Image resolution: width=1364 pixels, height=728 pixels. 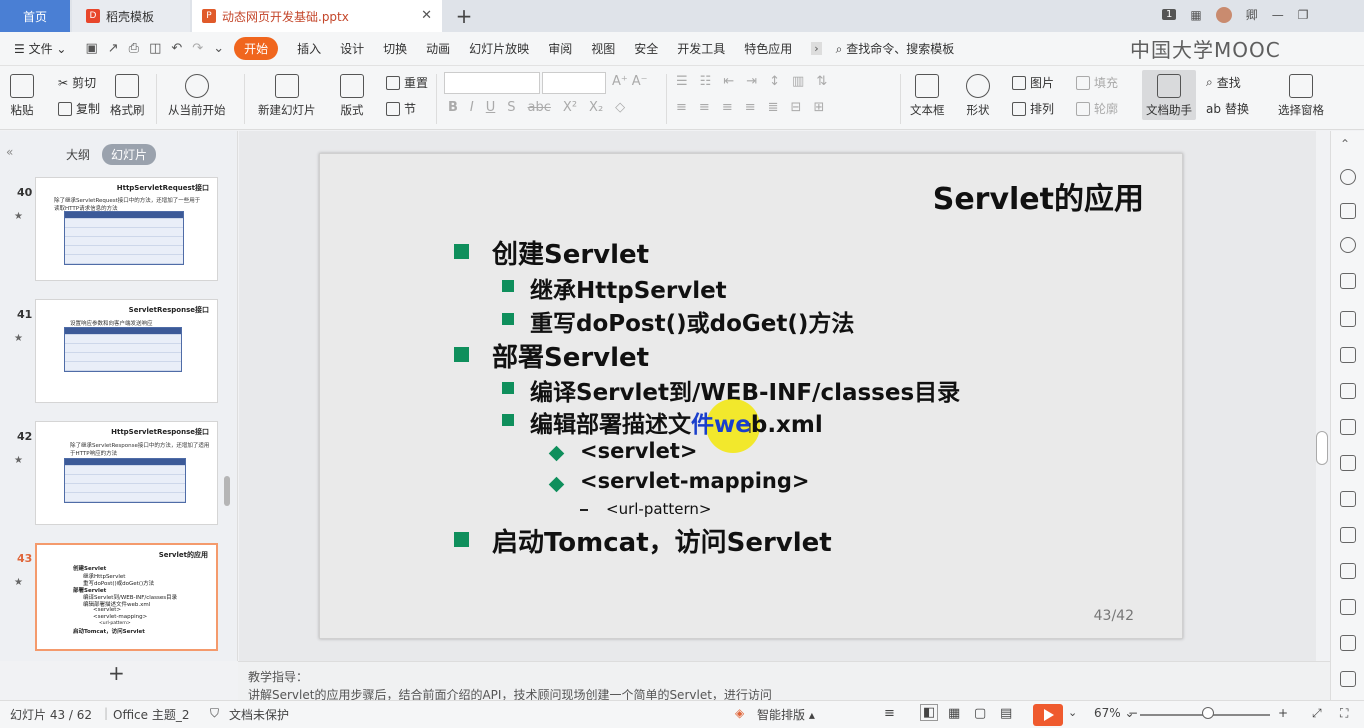 I want to click on grid-icon: ▦, so click(x=1195, y=15).